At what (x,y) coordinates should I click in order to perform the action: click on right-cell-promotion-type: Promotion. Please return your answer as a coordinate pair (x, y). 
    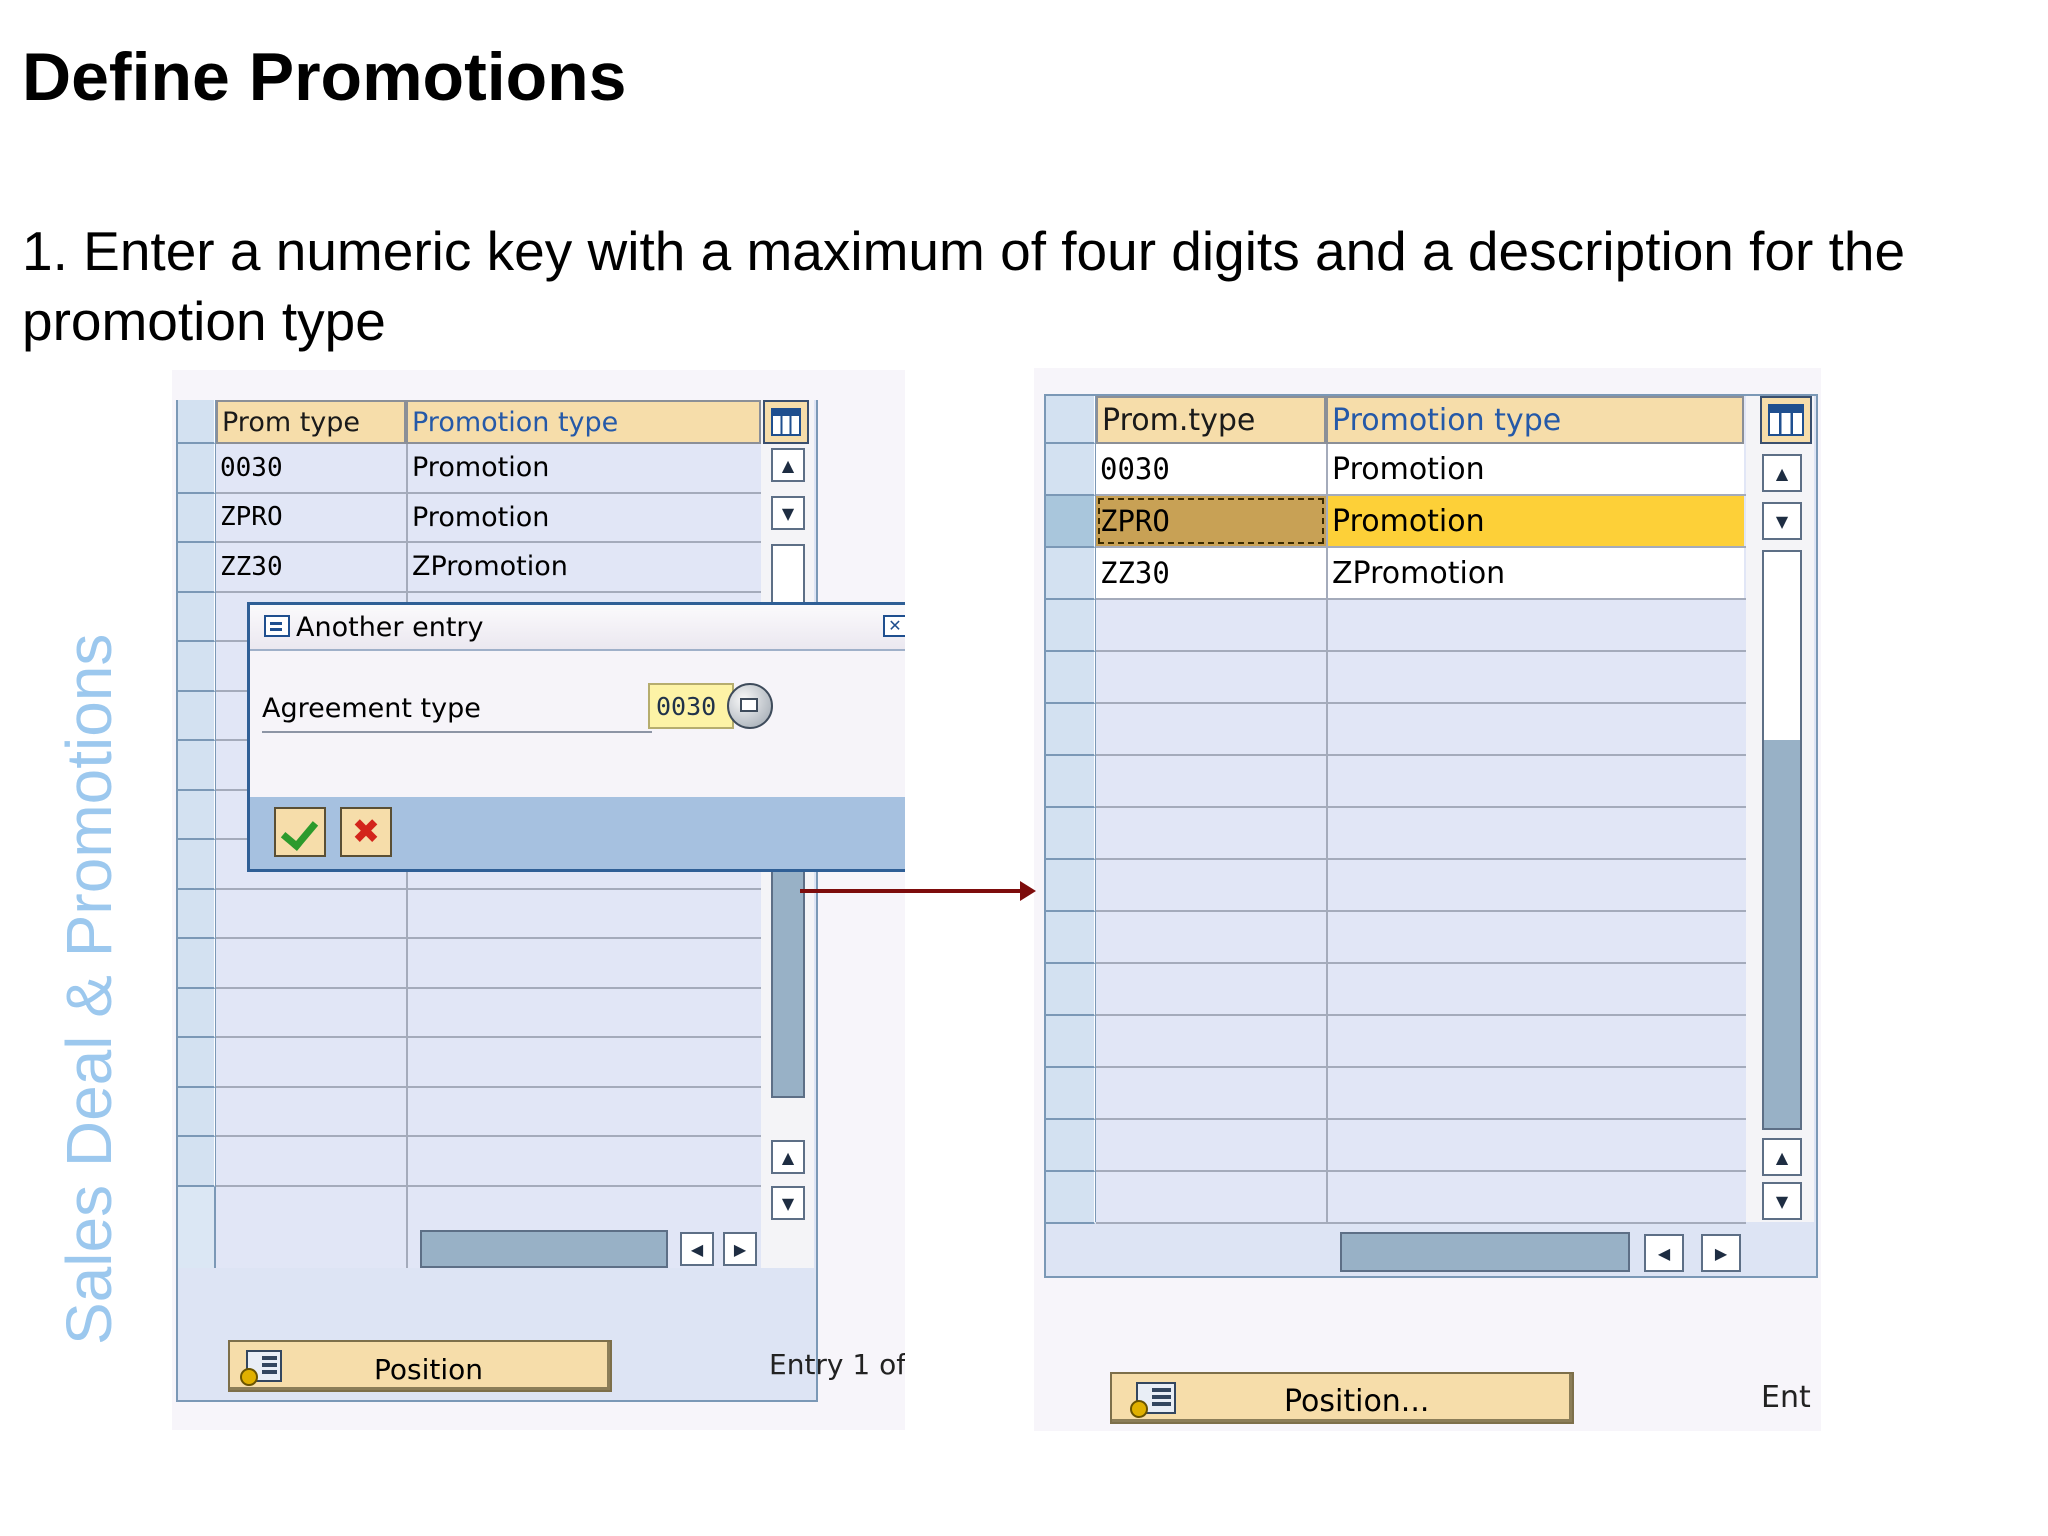
    Looking at the image, I should click on (1536, 469).